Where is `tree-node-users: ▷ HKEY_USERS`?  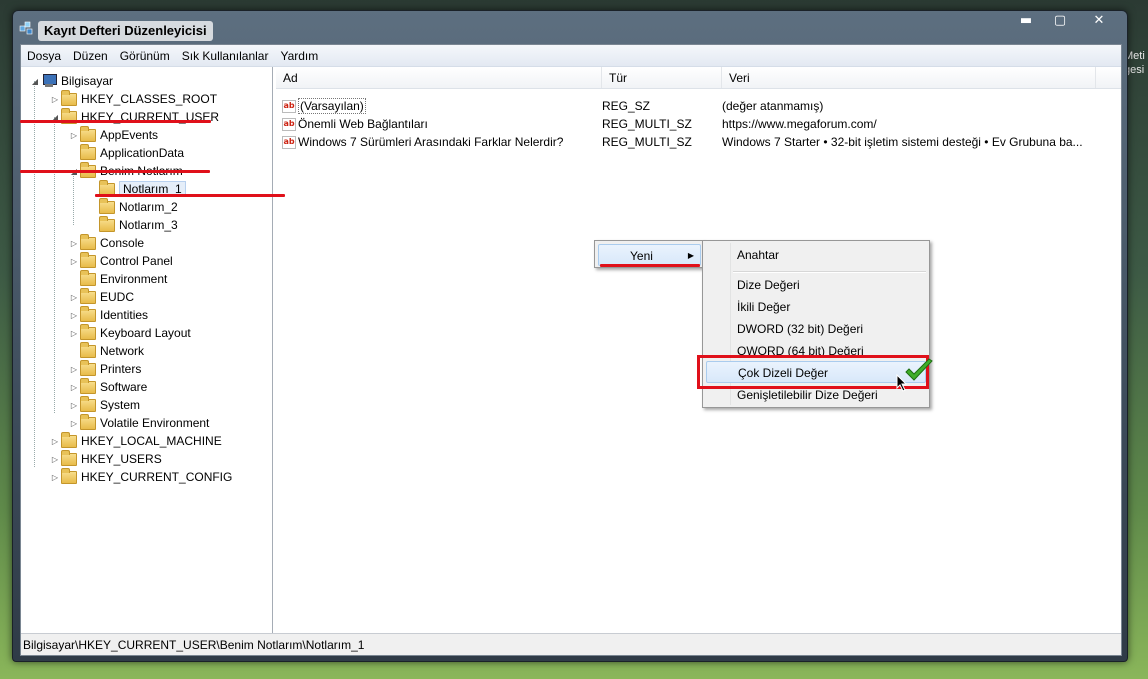
tree-node-users: ▷ HKEY_USERS is located at coordinates (105, 458).